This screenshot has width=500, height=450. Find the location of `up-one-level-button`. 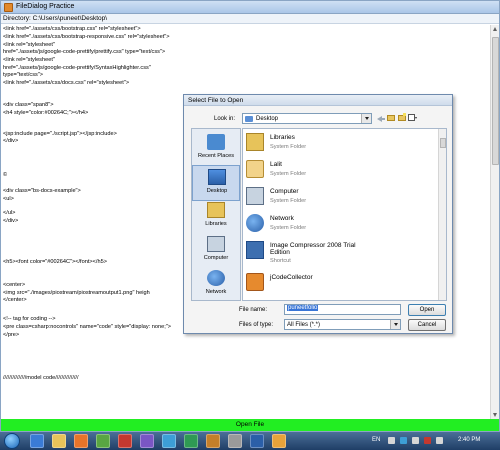

up-one-level-button is located at coordinates (391, 118).